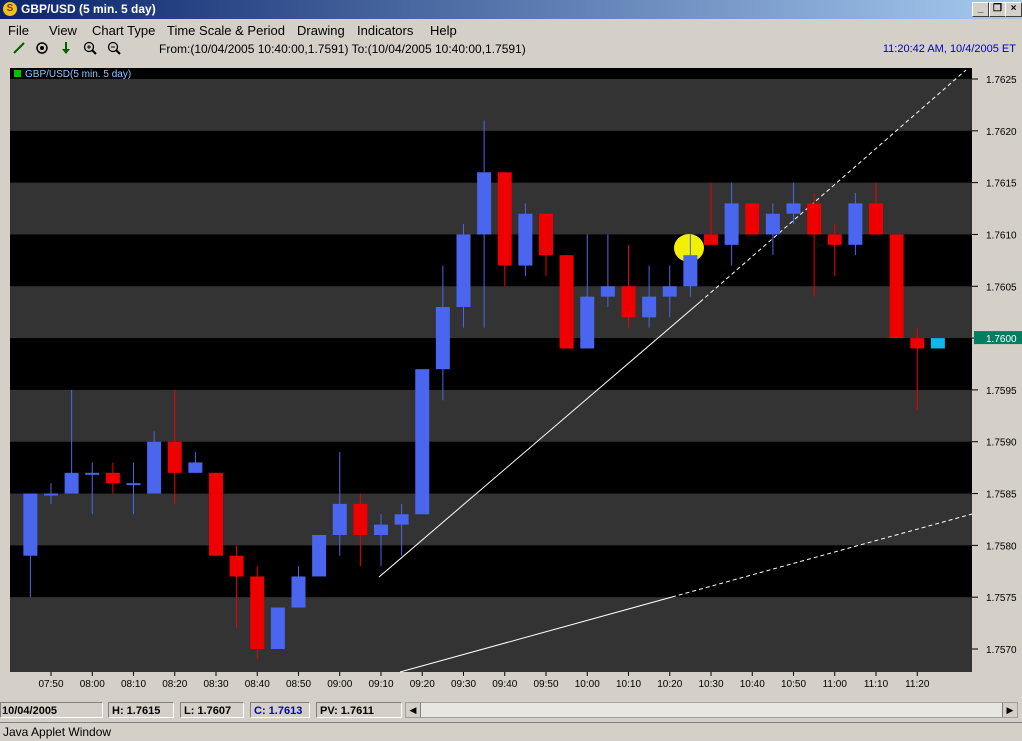  I want to click on y-tick-label: 1.7570, so click(1001, 650).